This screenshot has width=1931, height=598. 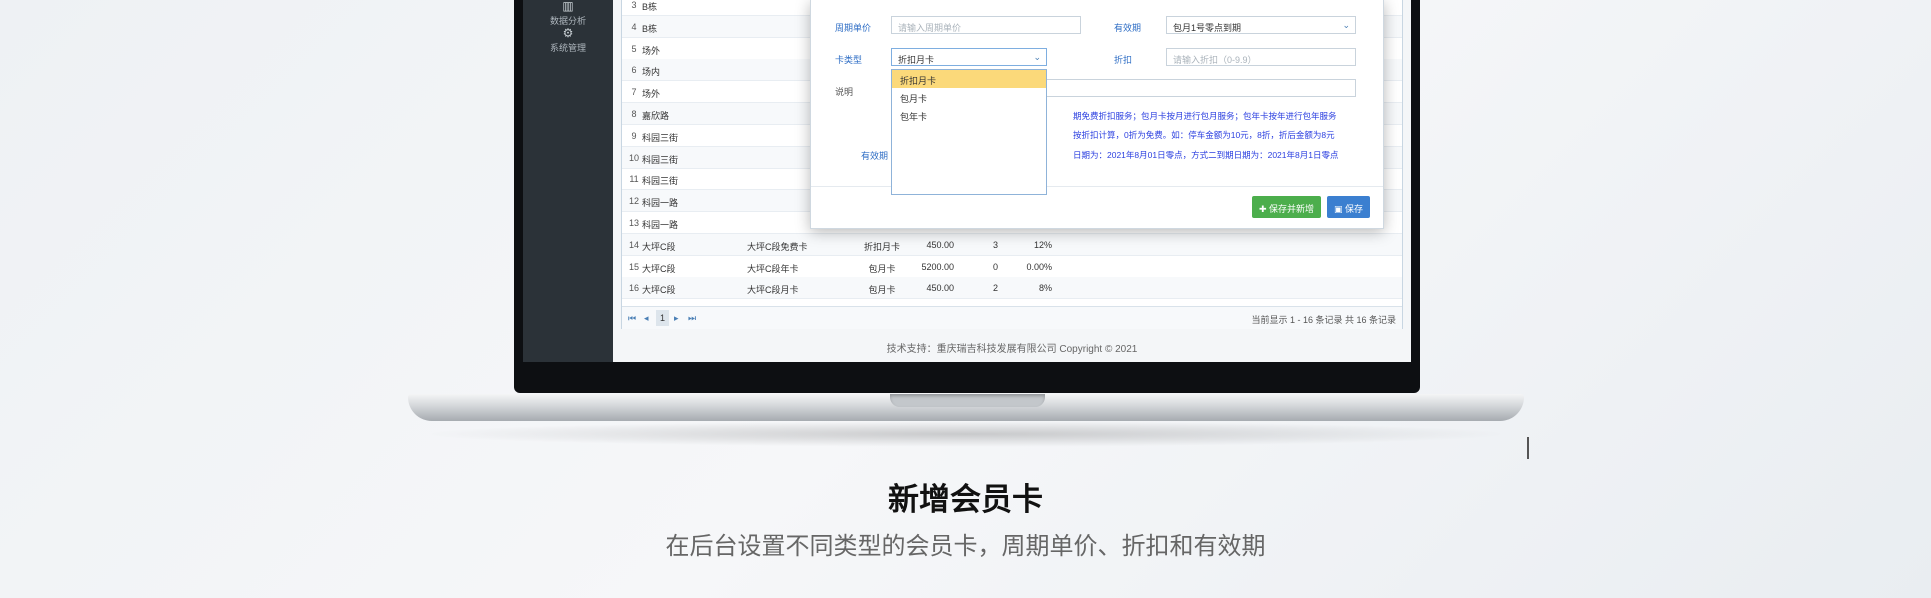 I want to click on table-cell: 嘉欣路, so click(x=656, y=116).